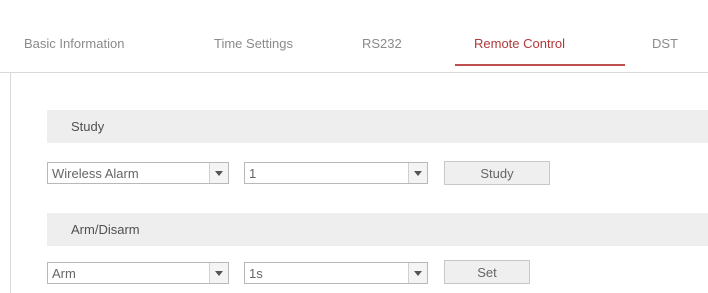 Image resolution: width=708 pixels, height=293 pixels. What do you see at coordinates (382, 43) in the screenshot?
I see `tab-rs232: RS232` at bounding box center [382, 43].